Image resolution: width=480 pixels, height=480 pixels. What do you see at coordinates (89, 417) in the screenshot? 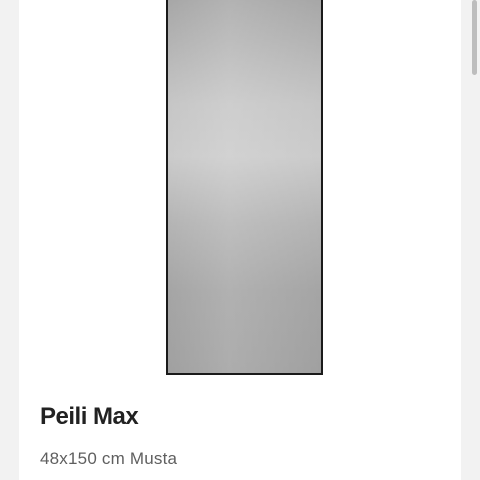
I see `product-title: Peili Max` at bounding box center [89, 417].